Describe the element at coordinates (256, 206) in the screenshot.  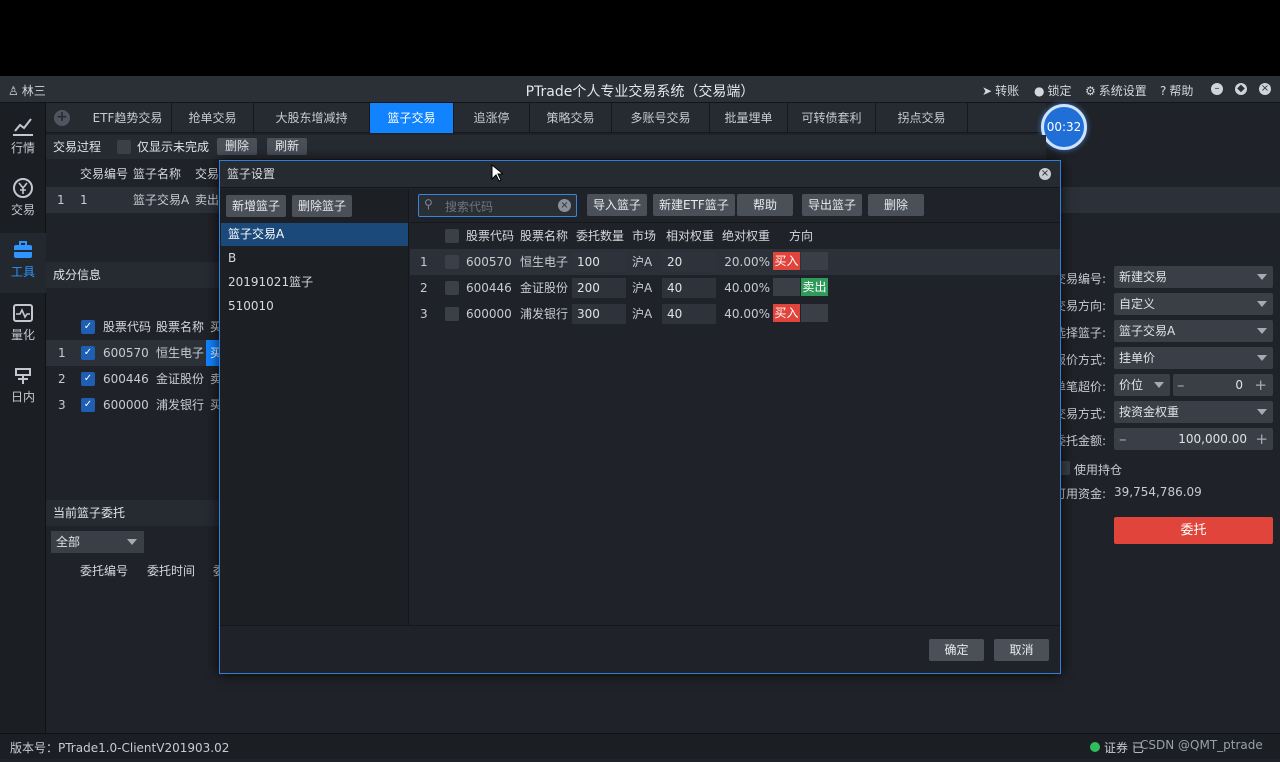
I see `add-basket-button: 新增篮子` at that location.